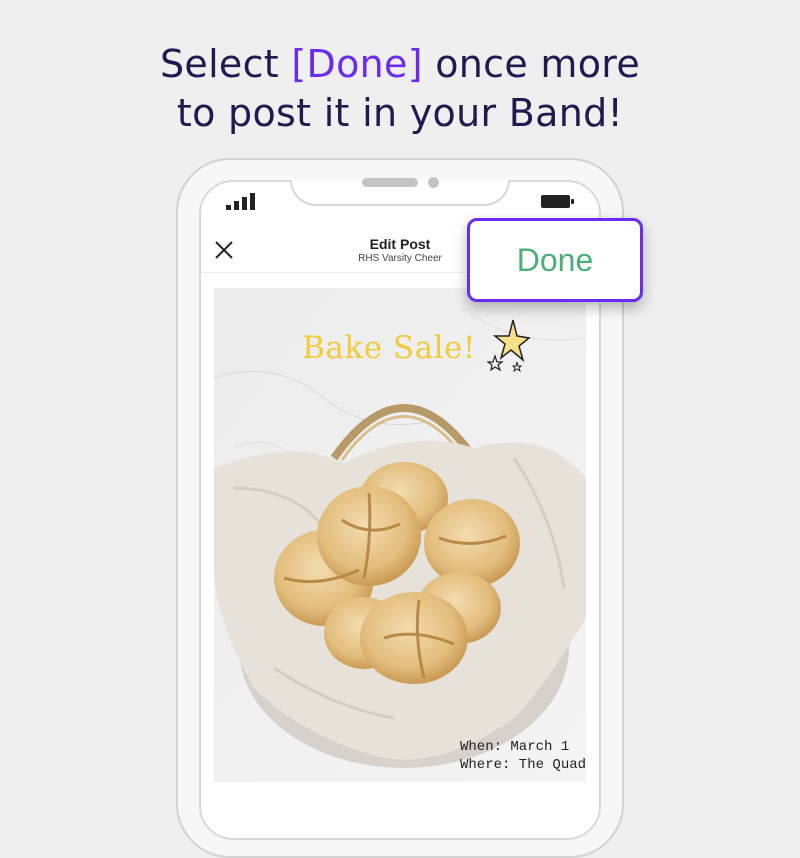 This screenshot has height=858, width=800. Describe the element at coordinates (515, 747) in the screenshot. I see `event-when: When: March 1` at that location.